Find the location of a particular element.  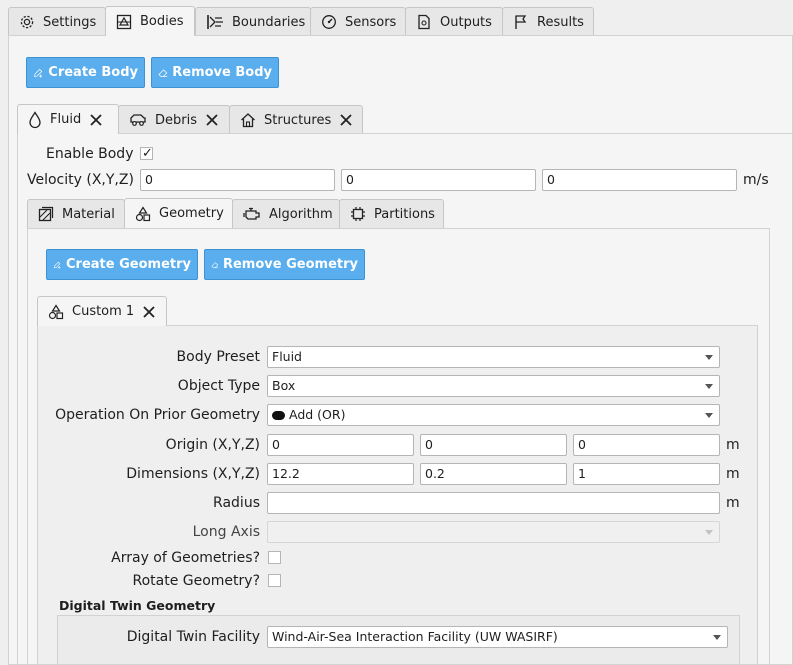

tab-boundaries: Boundaries is located at coordinates (253, 21).